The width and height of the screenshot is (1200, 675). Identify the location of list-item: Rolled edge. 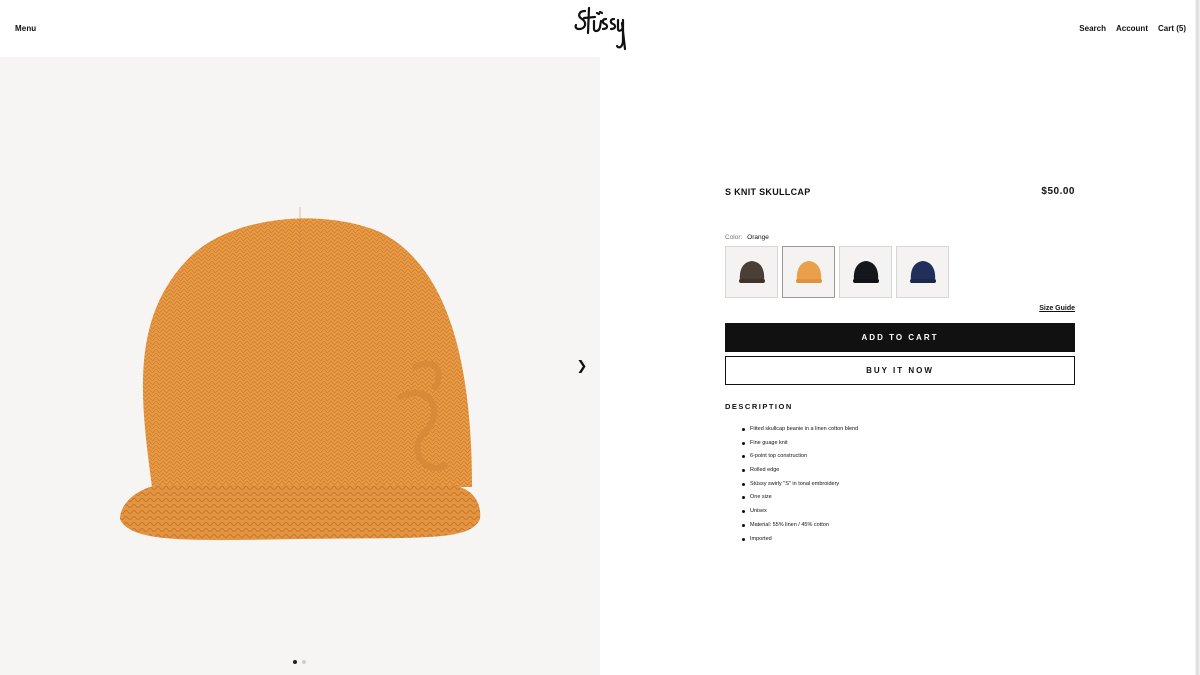
(799, 473).